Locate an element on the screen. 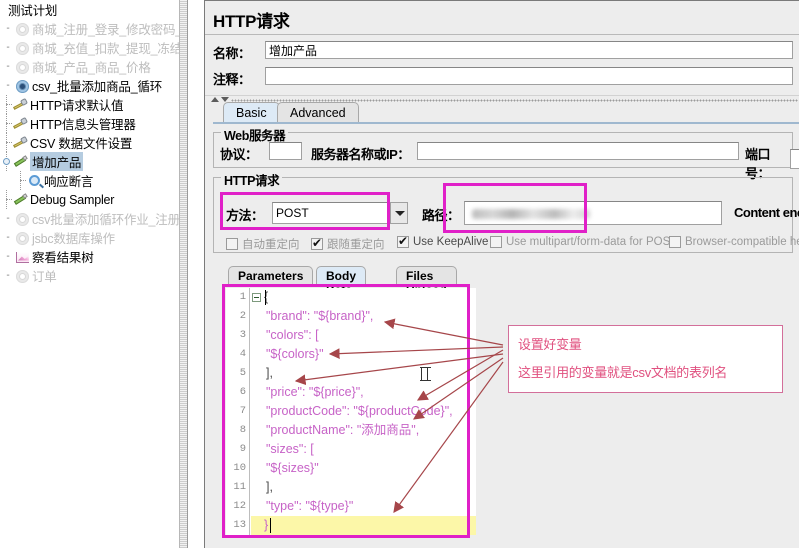  web-server-group: Web服务器 协议： 服务器名称或IP： 端口号： is located at coordinates (503, 153).